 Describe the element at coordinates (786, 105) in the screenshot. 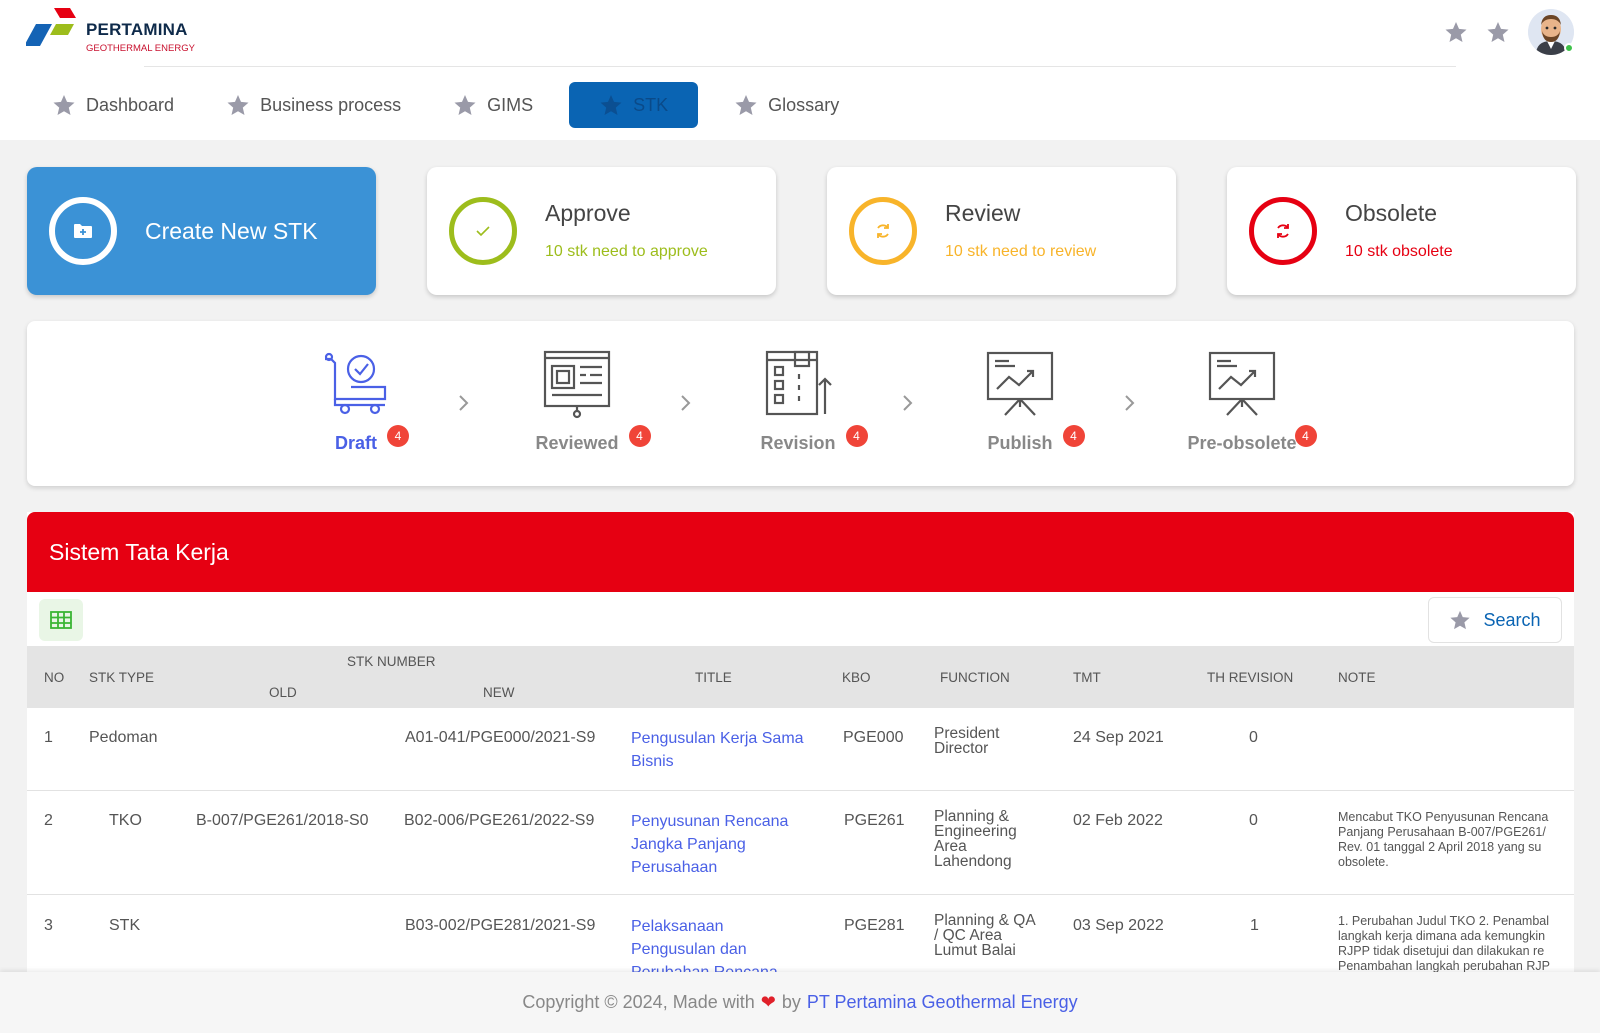

I see `nav-item-glossary: Glossary` at that location.